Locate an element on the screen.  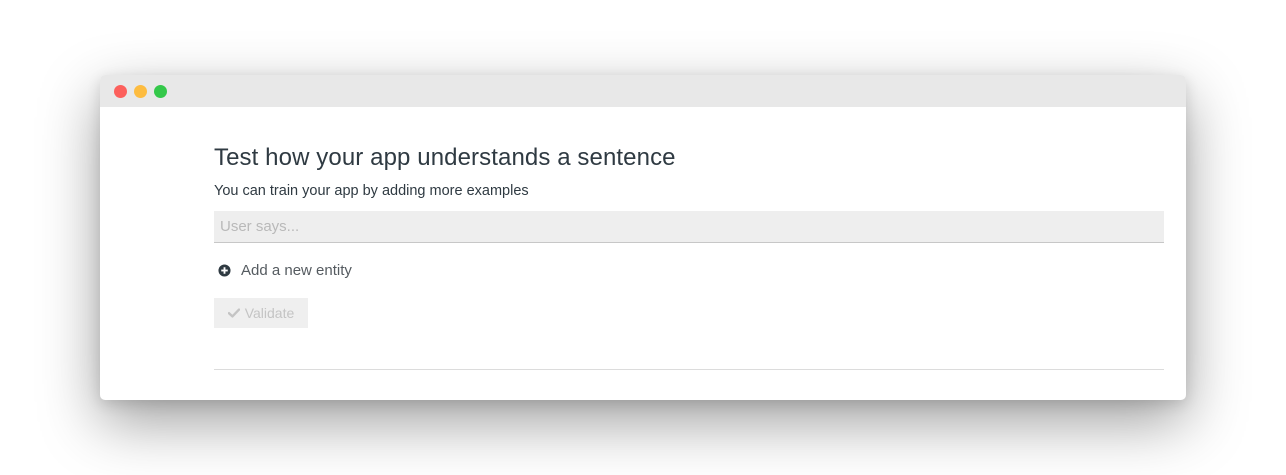
close-window-button is located at coordinates (120, 91).